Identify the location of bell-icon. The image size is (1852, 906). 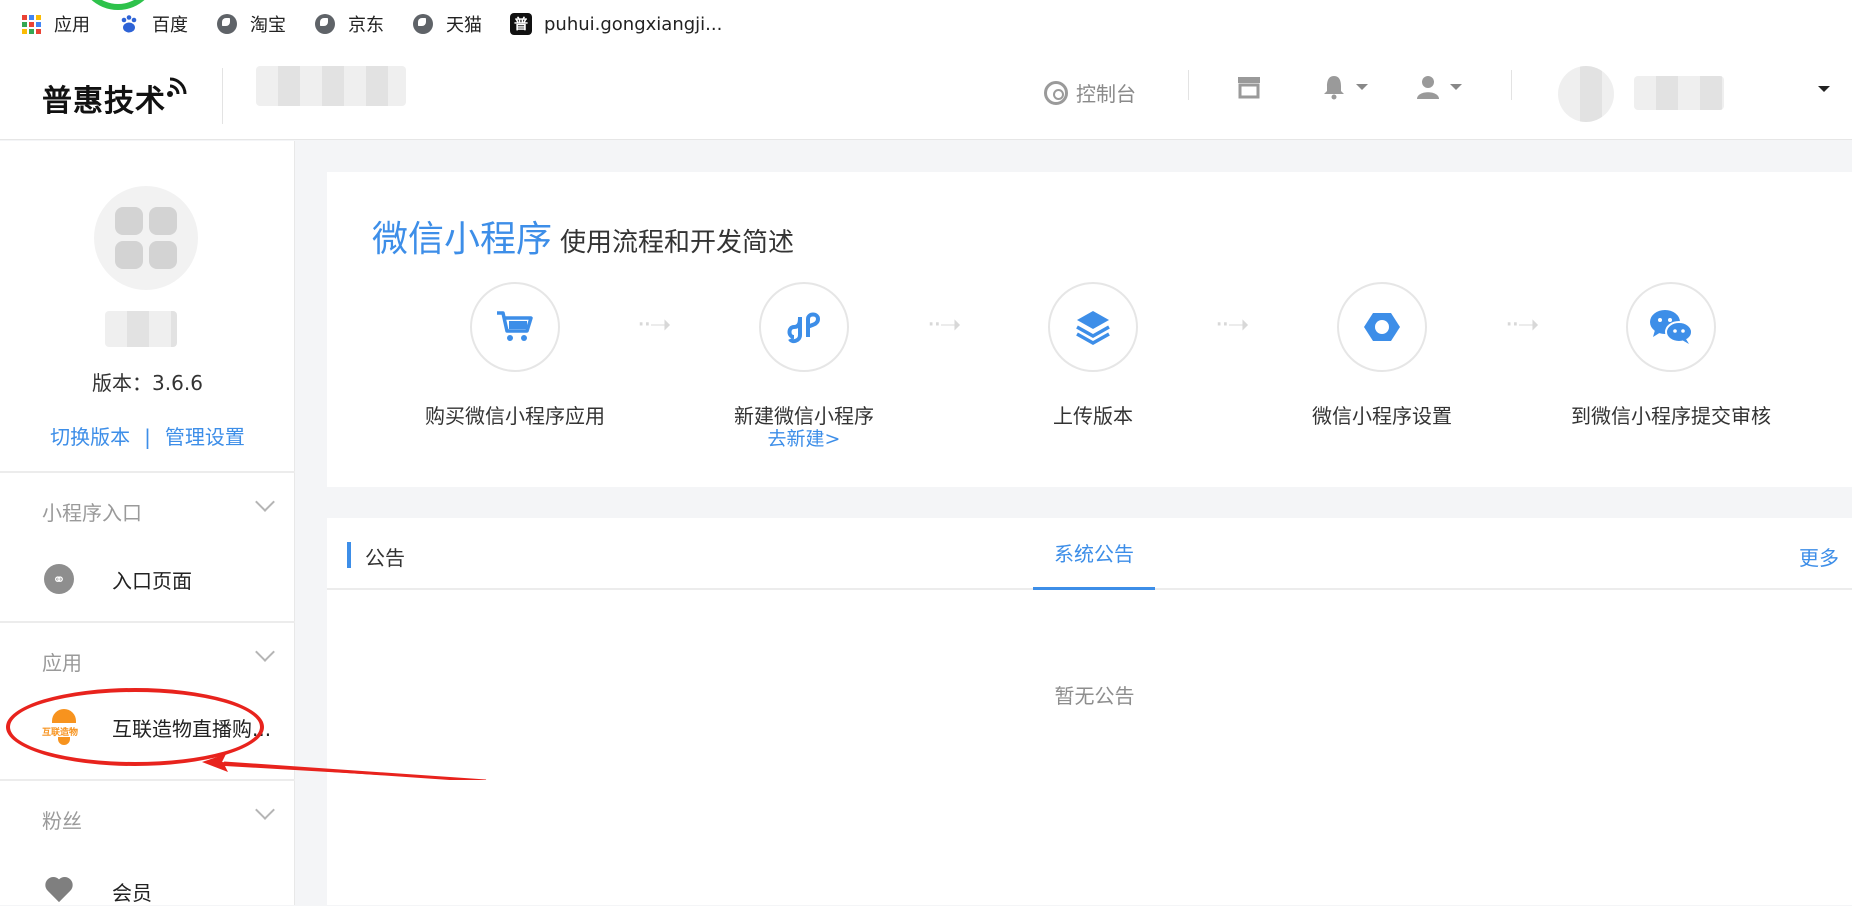
(1334, 88).